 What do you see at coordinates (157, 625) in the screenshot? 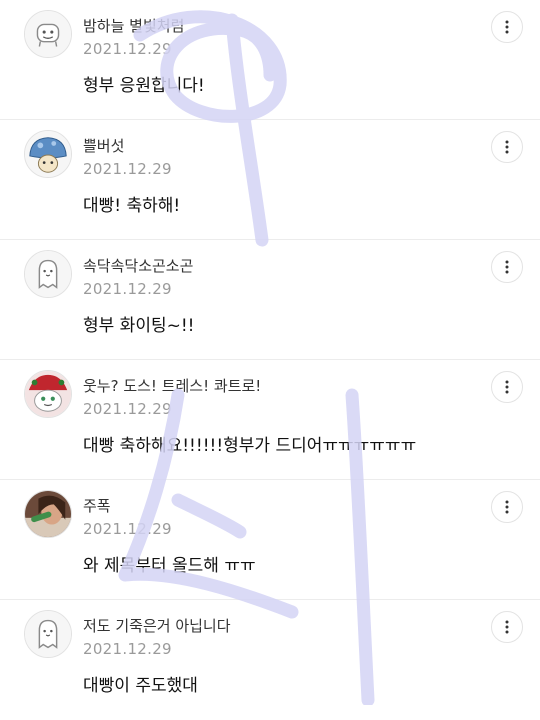
I see `comment-nickname: 저도 기죽은거 아닙니다` at bounding box center [157, 625].